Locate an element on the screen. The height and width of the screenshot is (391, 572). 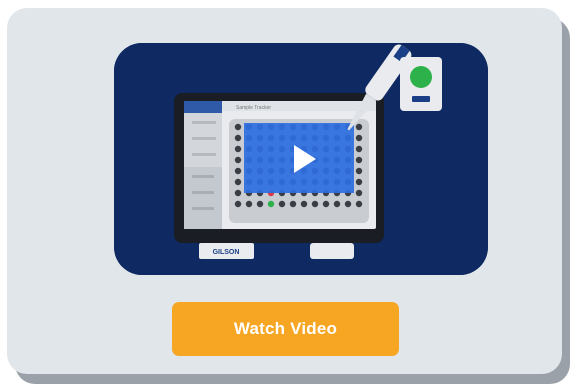
watch-video-button: Watch Video is located at coordinates (285, 329).